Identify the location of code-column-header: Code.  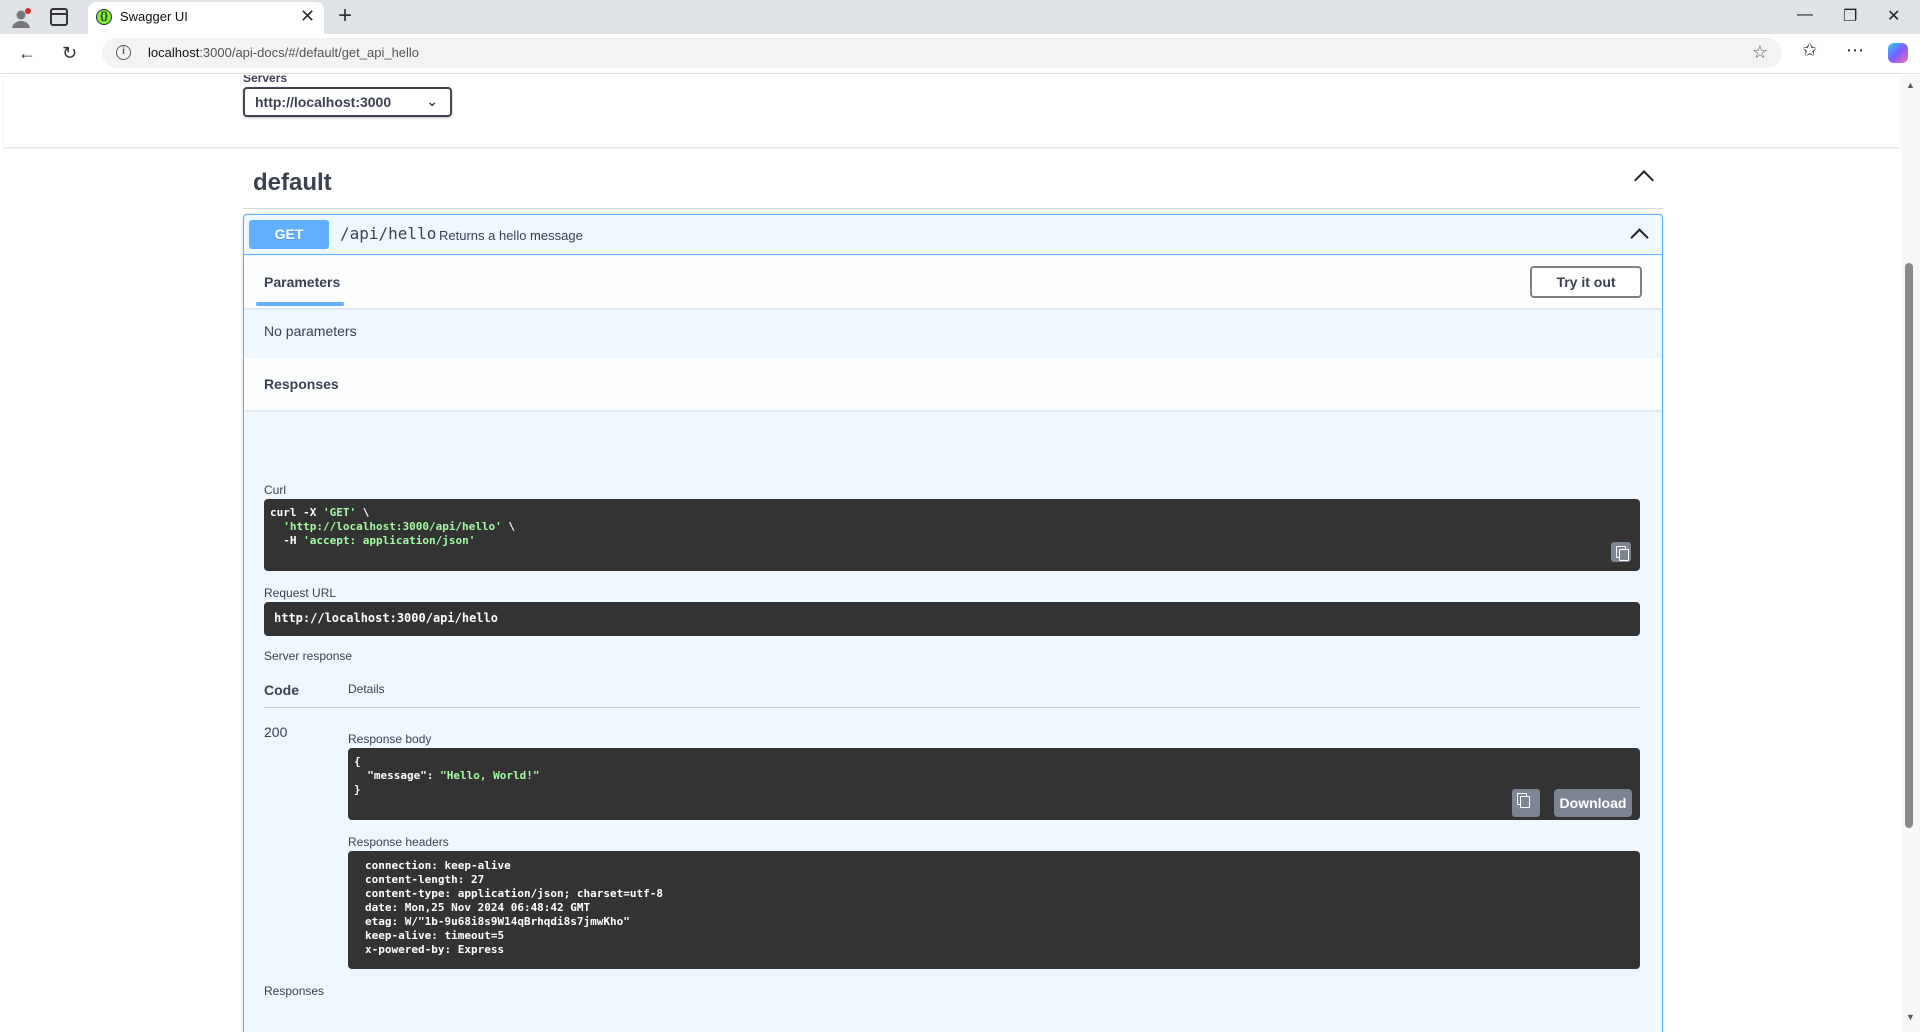
(281, 690).